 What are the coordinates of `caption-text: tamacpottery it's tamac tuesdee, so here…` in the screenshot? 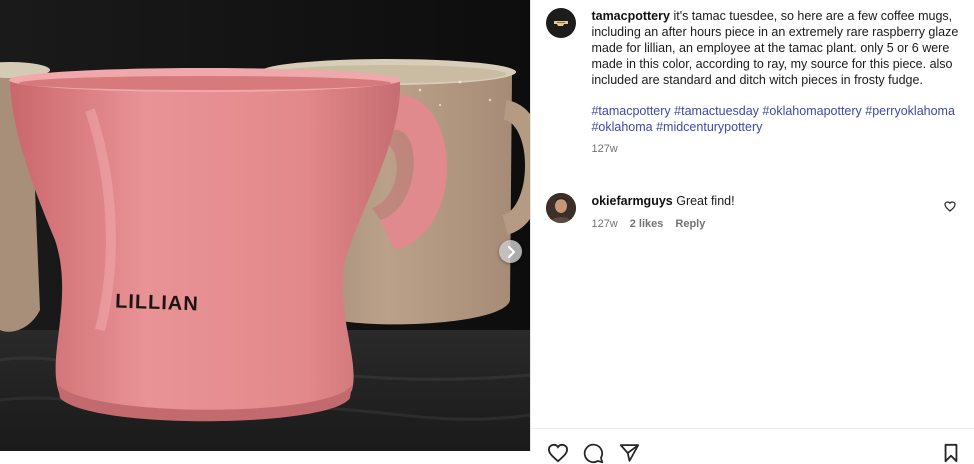 It's located at (778, 82).